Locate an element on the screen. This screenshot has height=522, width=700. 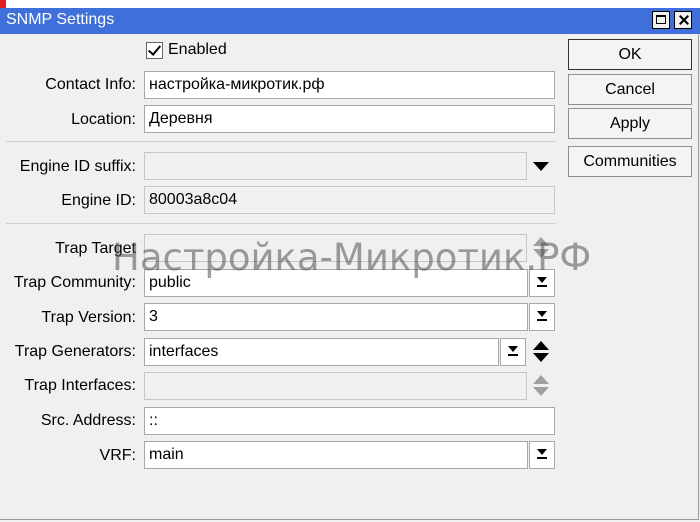
trap-generators-label: Trap Generators: is located at coordinates (75, 351).